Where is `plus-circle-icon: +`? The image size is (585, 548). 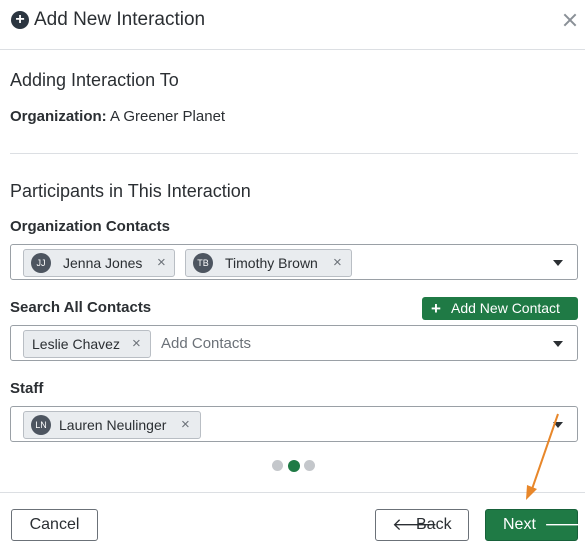
plus-circle-icon: + is located at coordinates (20, 20).